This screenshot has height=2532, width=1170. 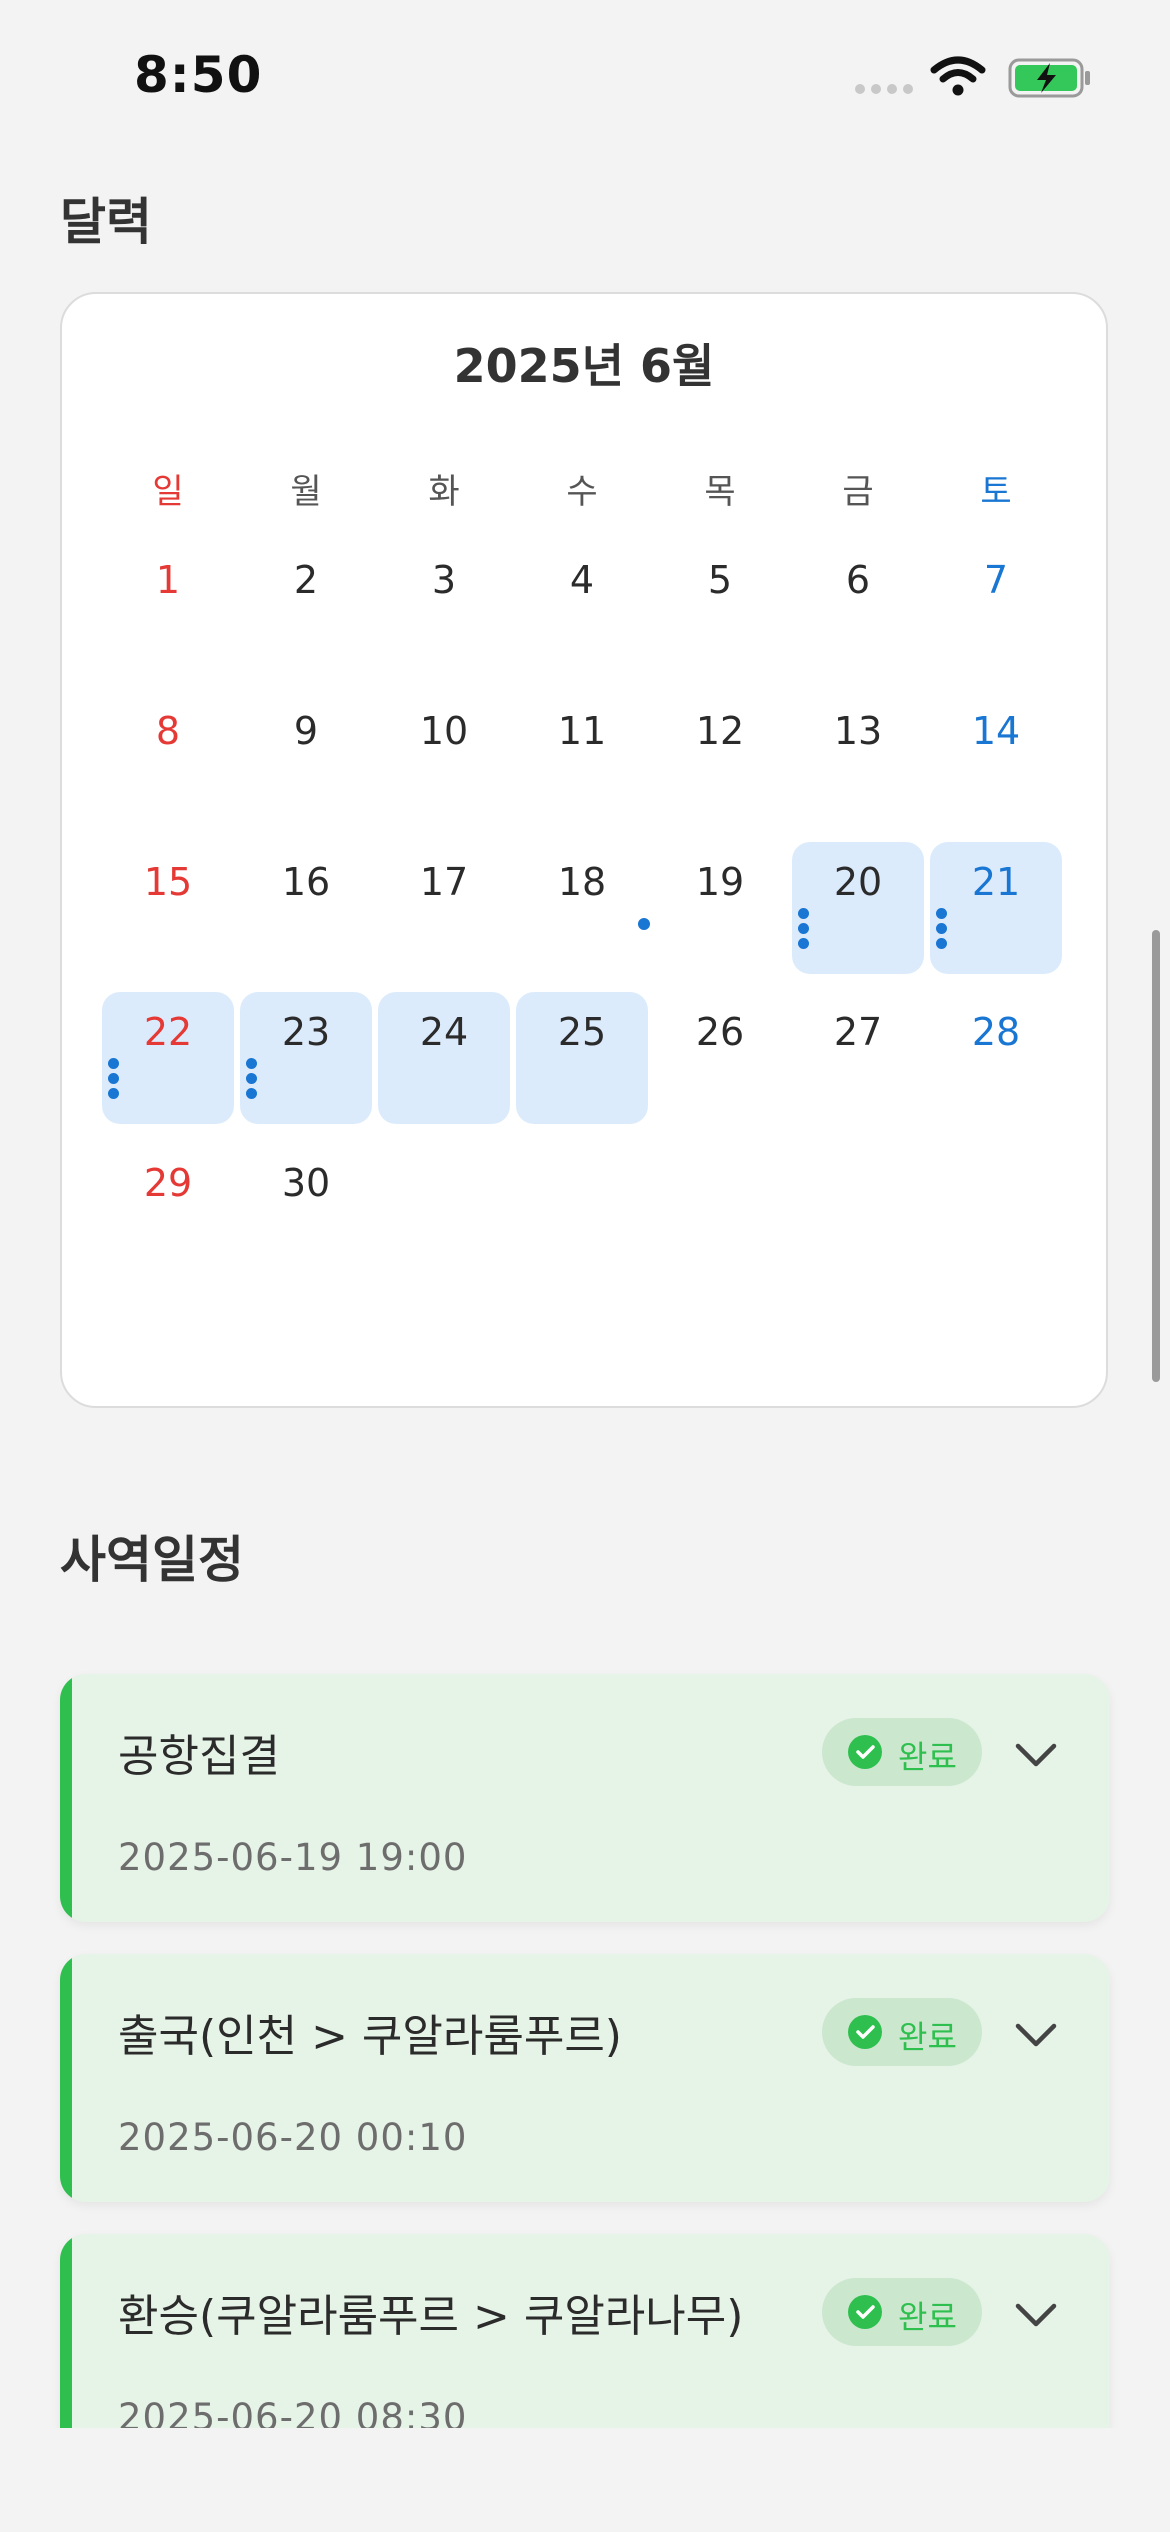 What do you see at coordinates (306, 731) in the screenshot?
I see `calendar-day-number: 9` at bounding box center [306, 731].